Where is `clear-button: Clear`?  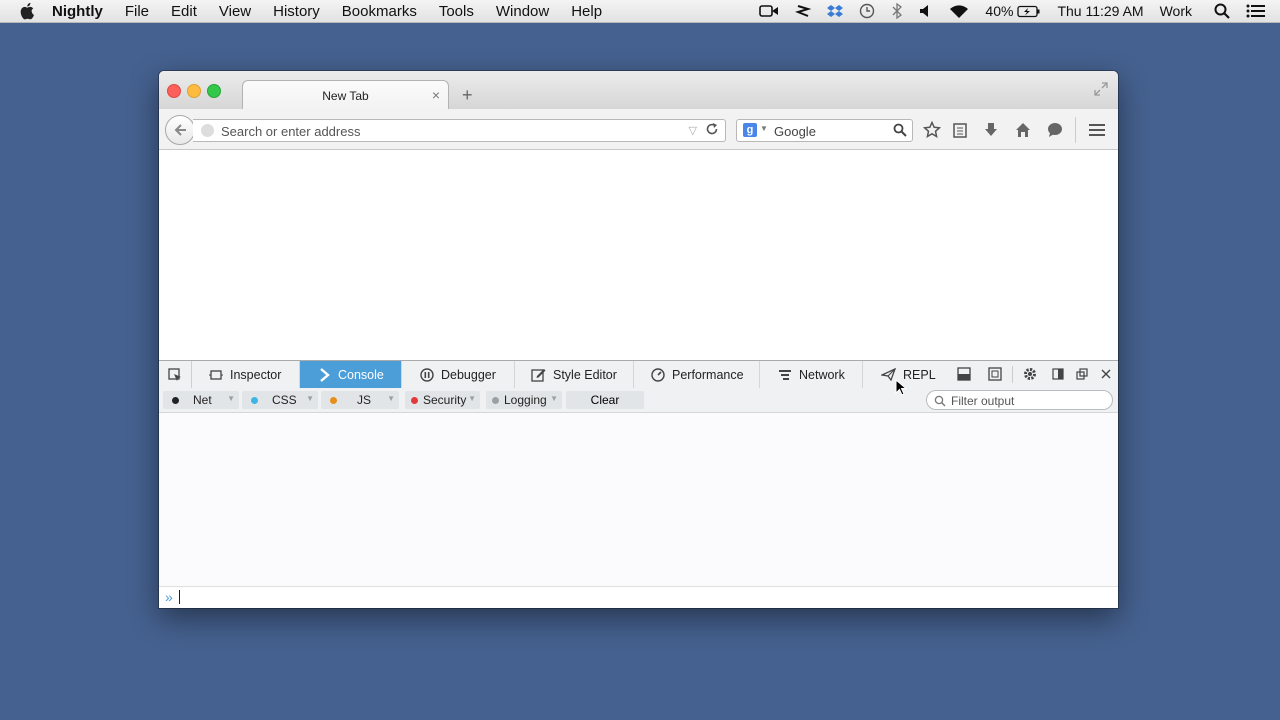 clear-button: Clear is located at coordinates (605, 400).